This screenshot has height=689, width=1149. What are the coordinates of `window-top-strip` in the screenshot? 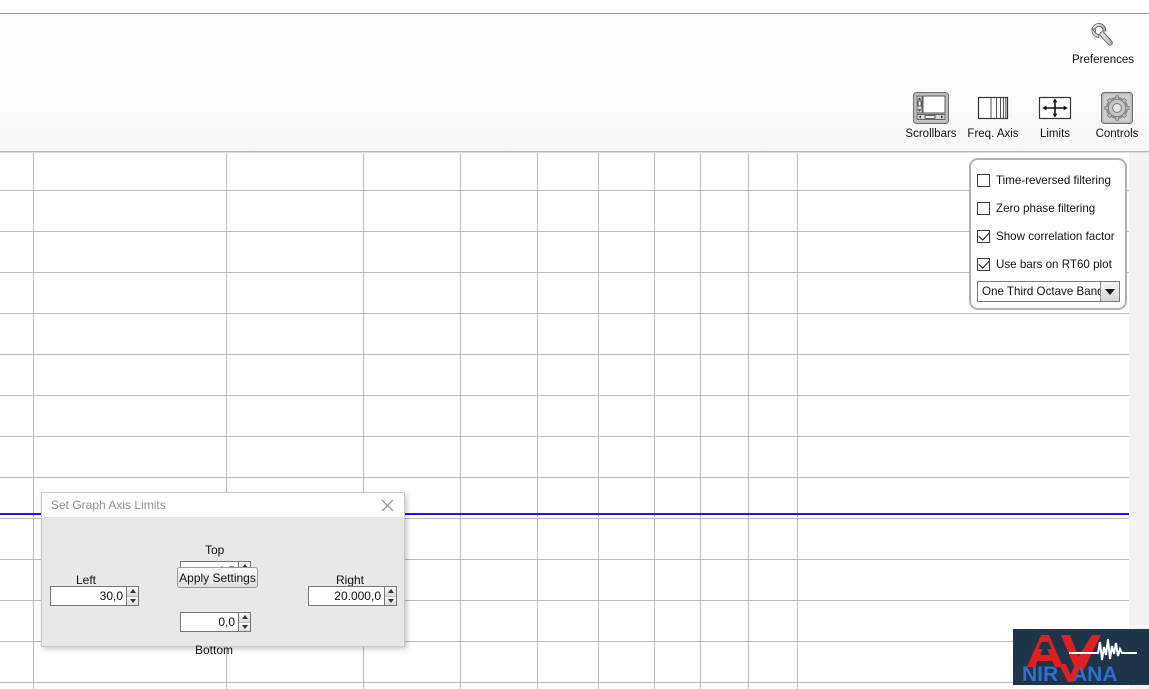 It's located at (574, 7).